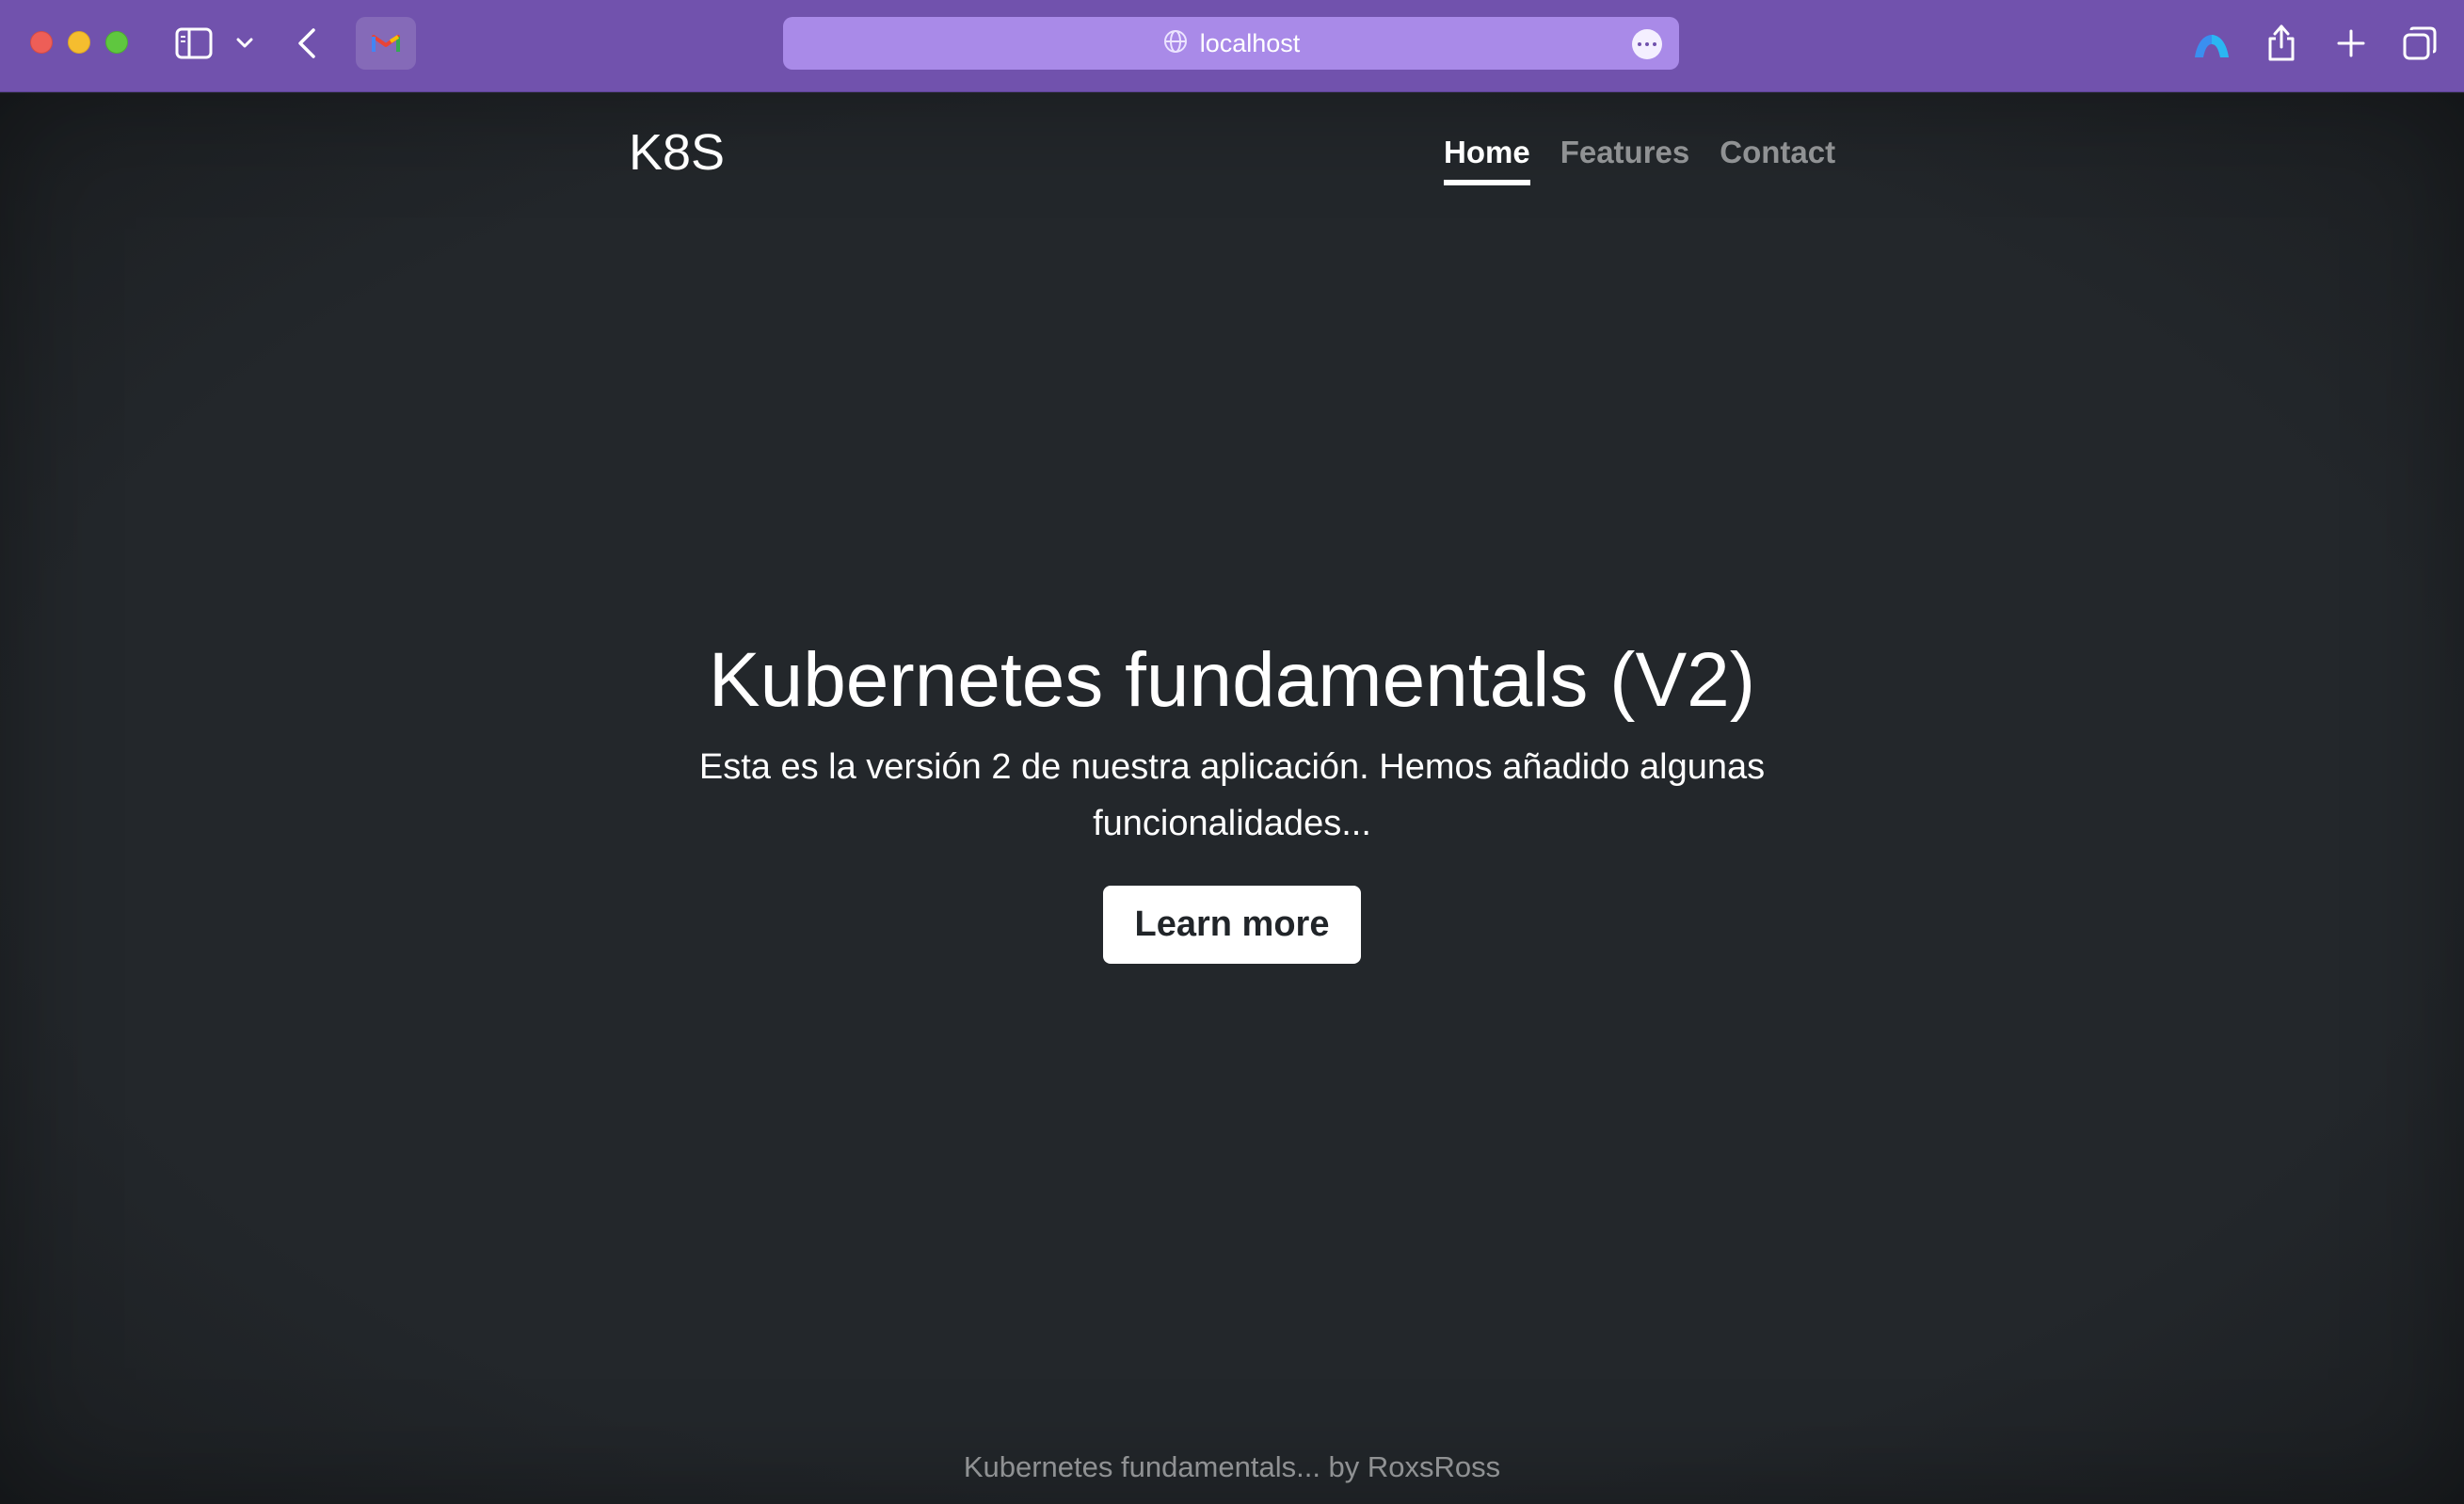 Image resolution: width=2464 pixels, height=1504 pixels. What do you see at coordinates (79, 42) in the screenshot?
I see `minimize-window-button` at bounding box center [79, 42].